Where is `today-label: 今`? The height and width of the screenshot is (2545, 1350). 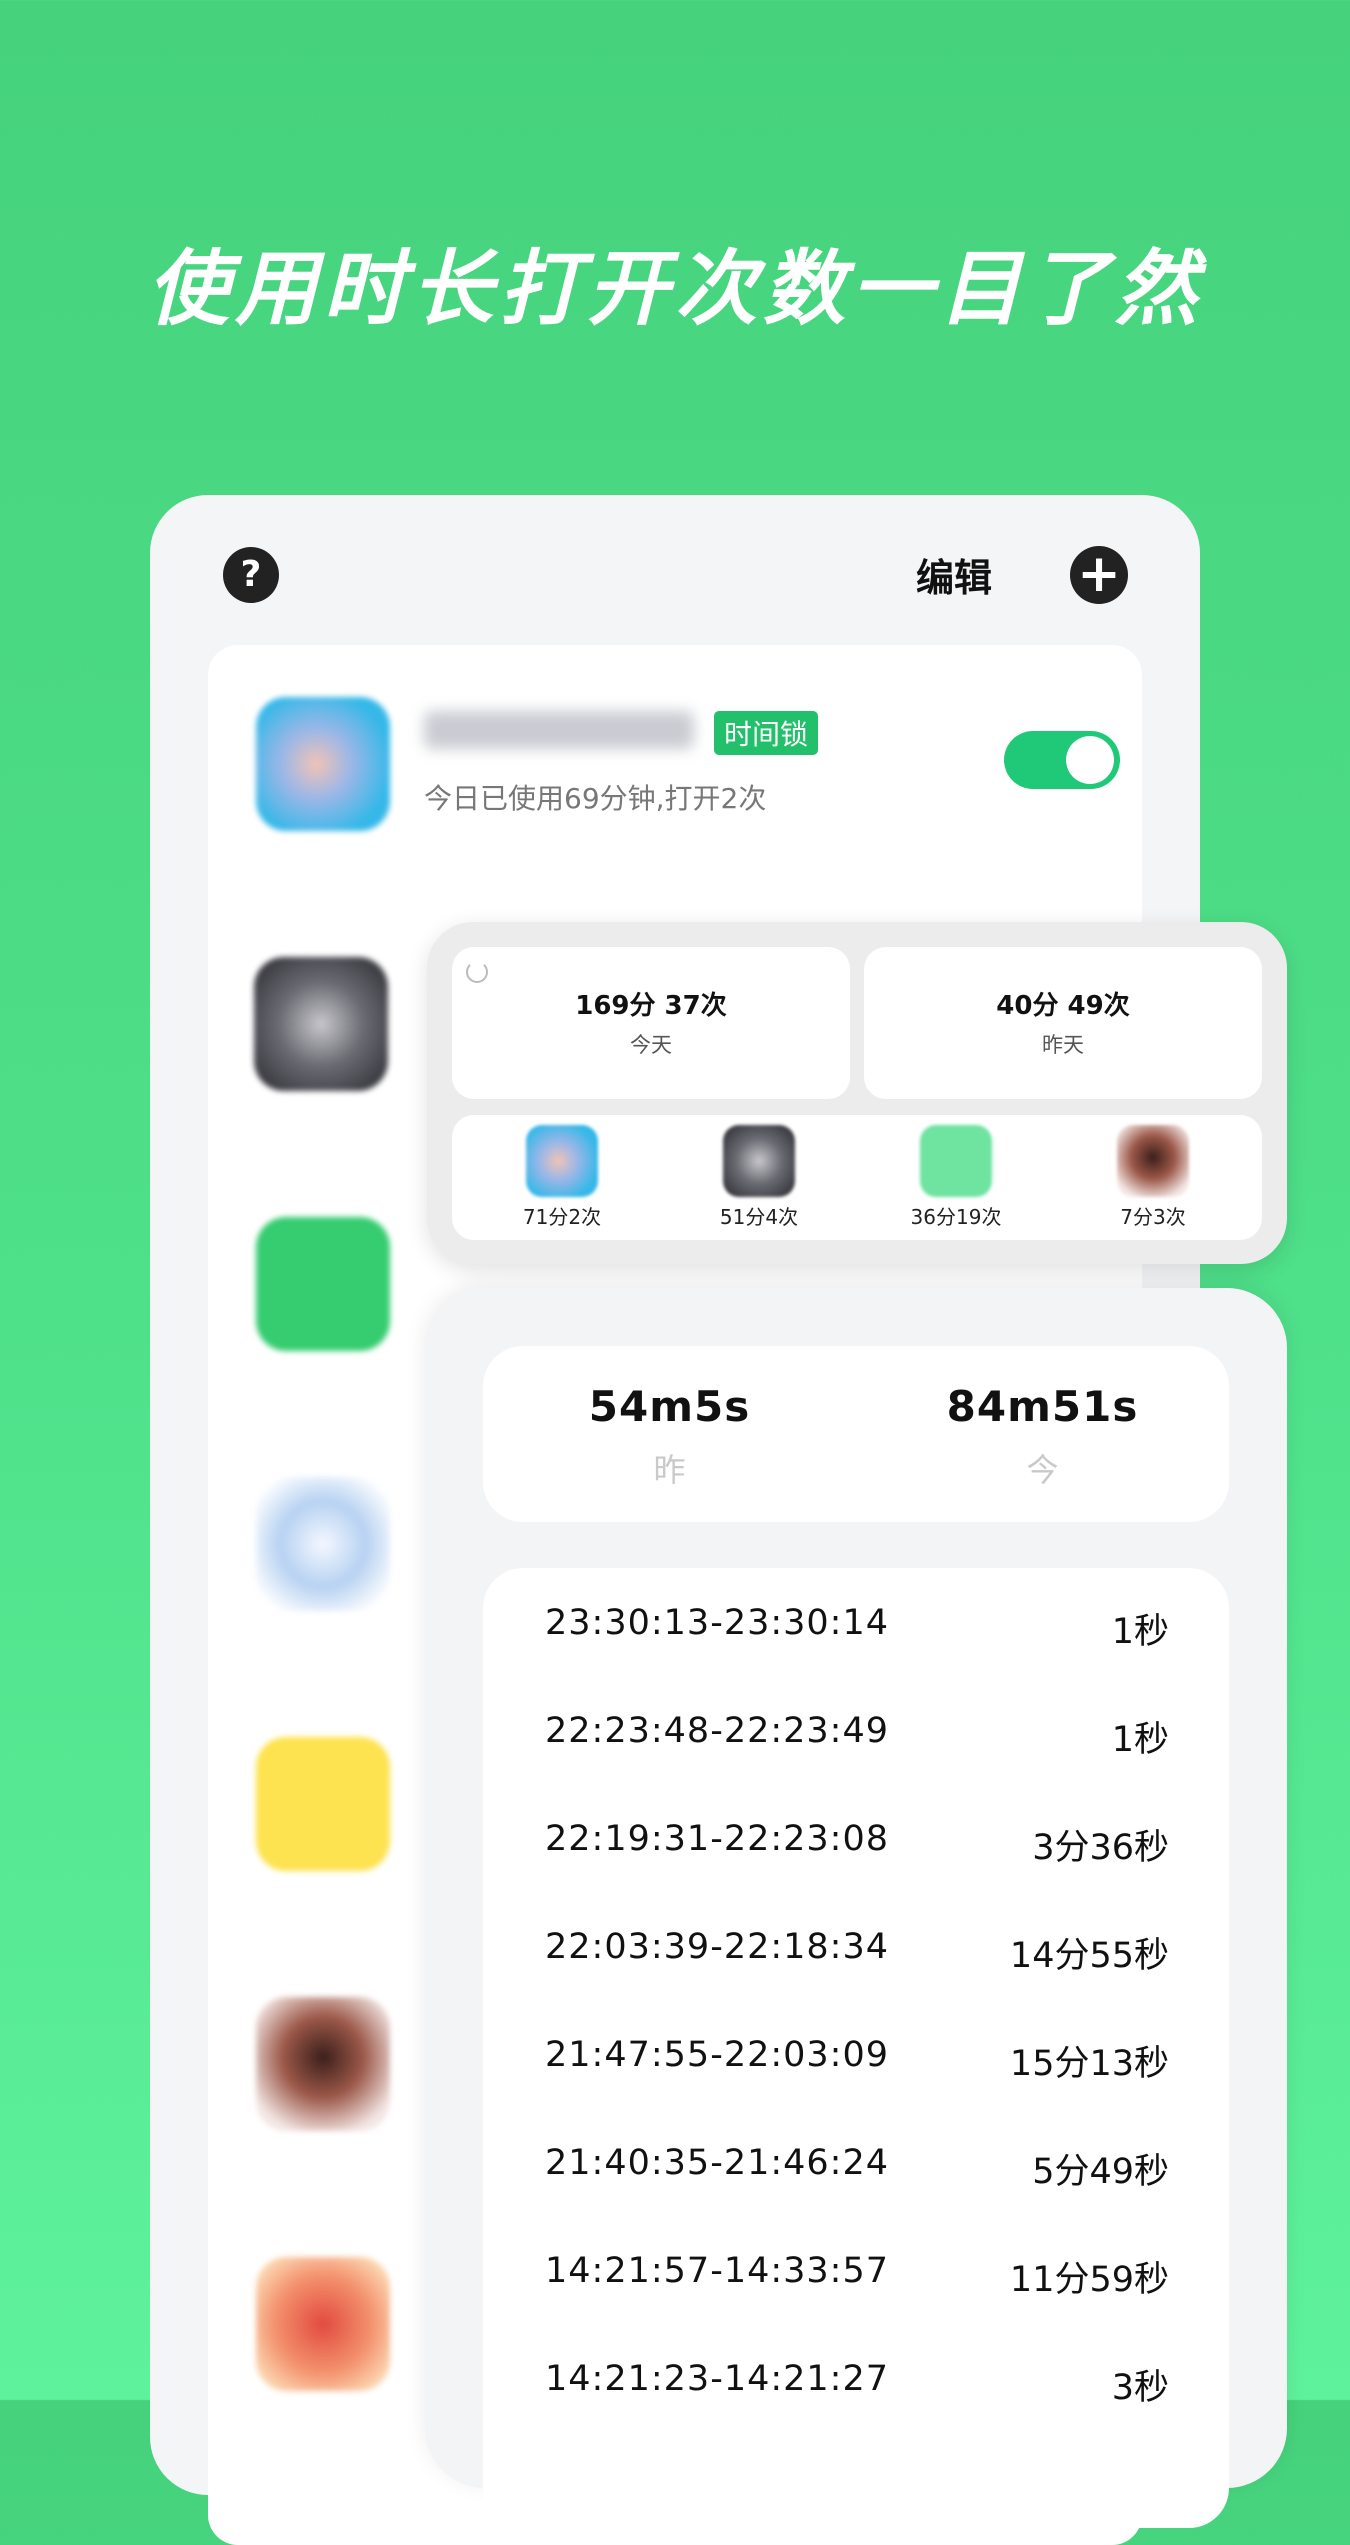 today-label: 今 is located at coordinates (1042, 1470).